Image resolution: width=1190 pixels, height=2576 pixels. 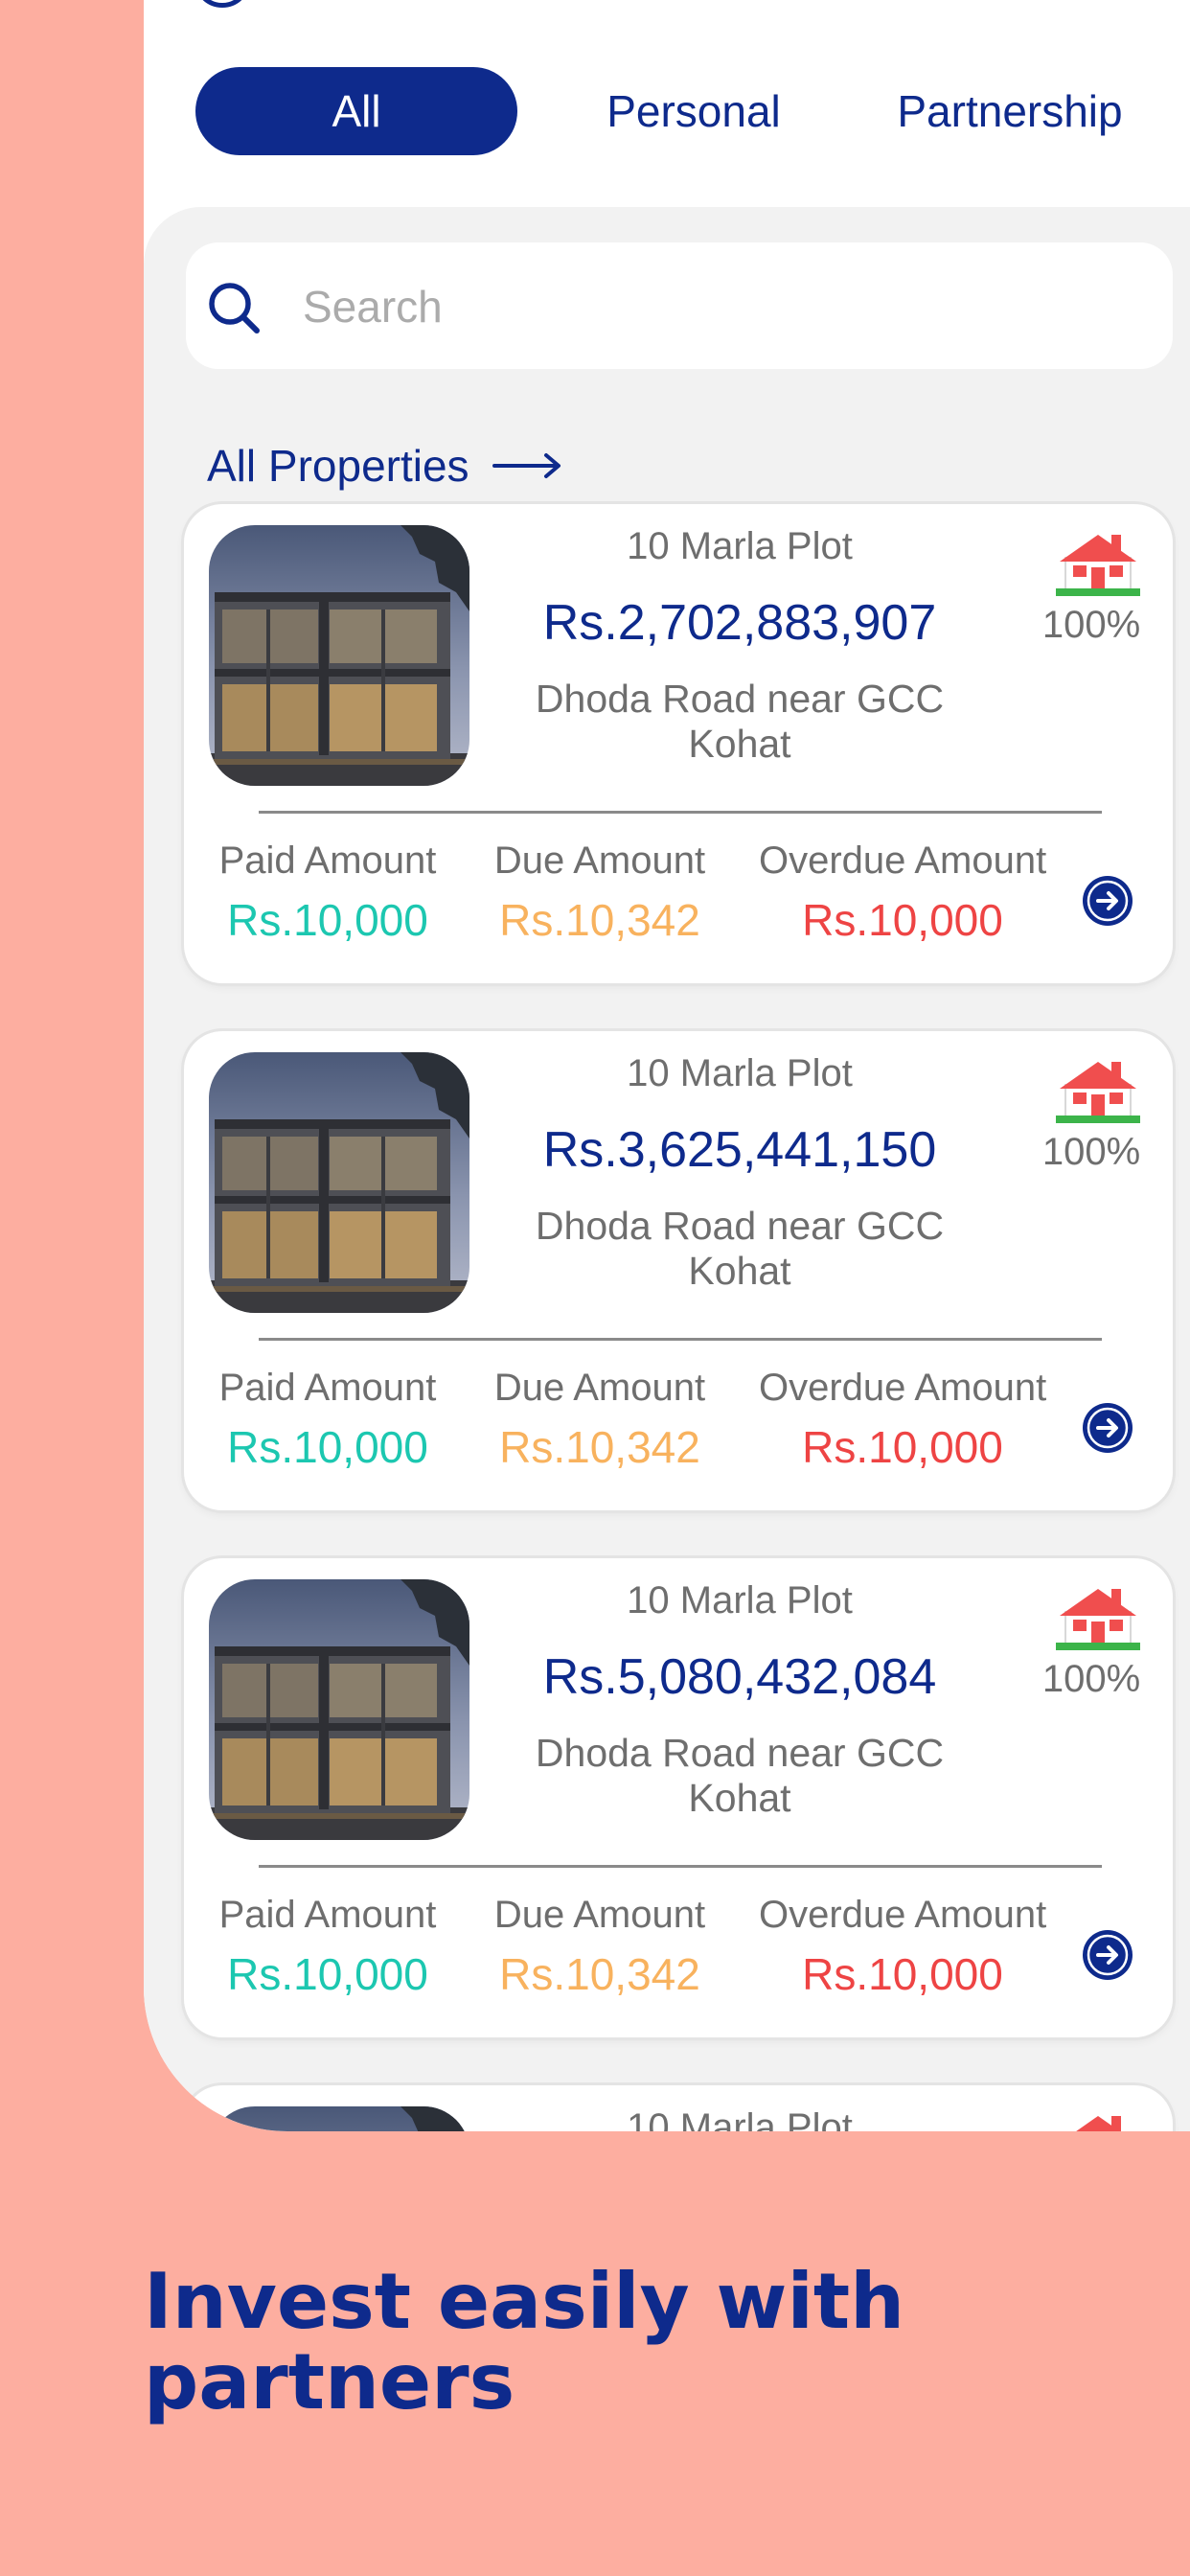 What do you see at coordinates (527, 466) in the screenshot?
I see `arrow-right-icon` at bounding box center [527, 466].